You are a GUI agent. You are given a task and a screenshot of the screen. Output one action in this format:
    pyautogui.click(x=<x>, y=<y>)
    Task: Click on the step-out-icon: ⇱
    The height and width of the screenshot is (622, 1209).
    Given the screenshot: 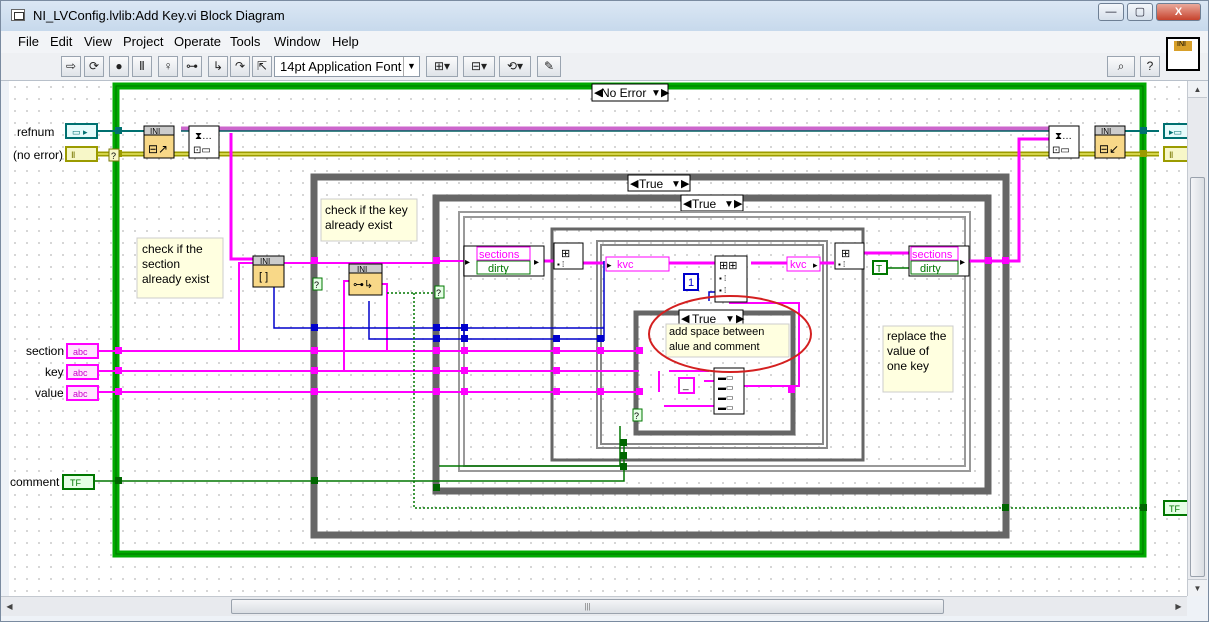 What is the action you would take?
    pyautogui.click(x=262, y=66)
    